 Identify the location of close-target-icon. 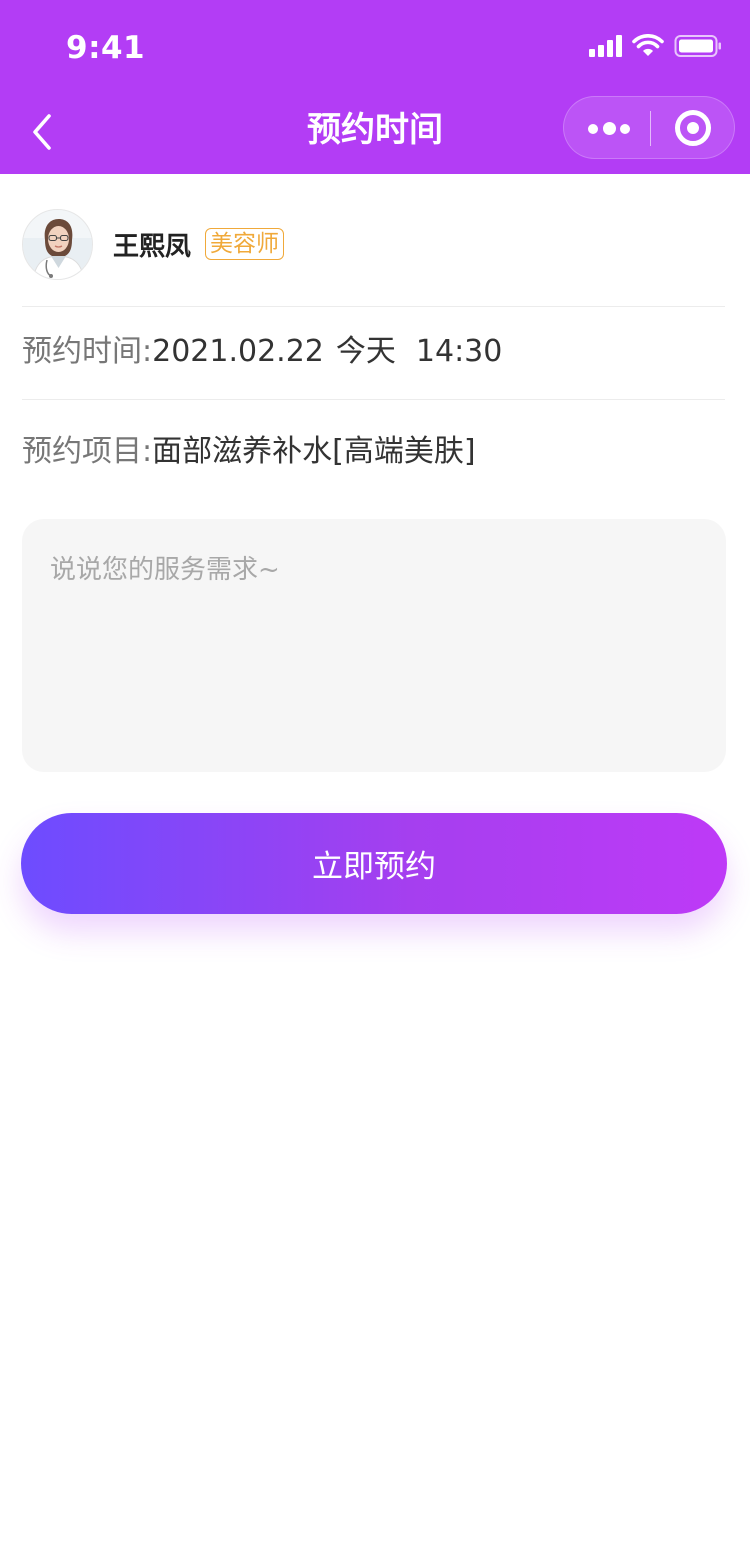
(693, 128).